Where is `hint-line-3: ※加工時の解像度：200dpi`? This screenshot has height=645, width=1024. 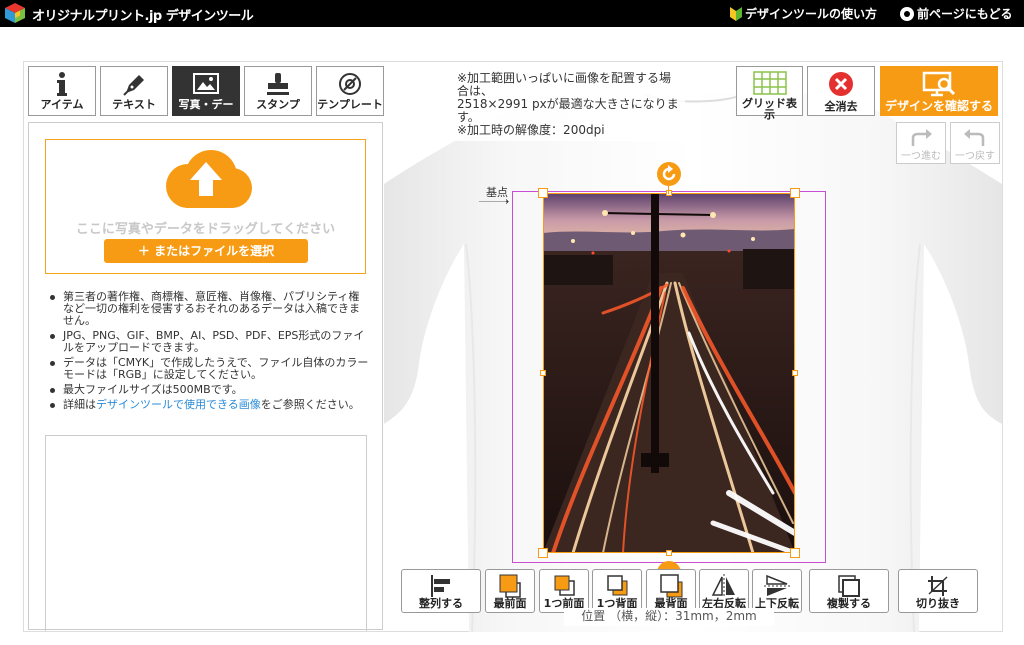
hint-line-3: ※加工時の解像度：200dpi is located at coordinates (531, 130).